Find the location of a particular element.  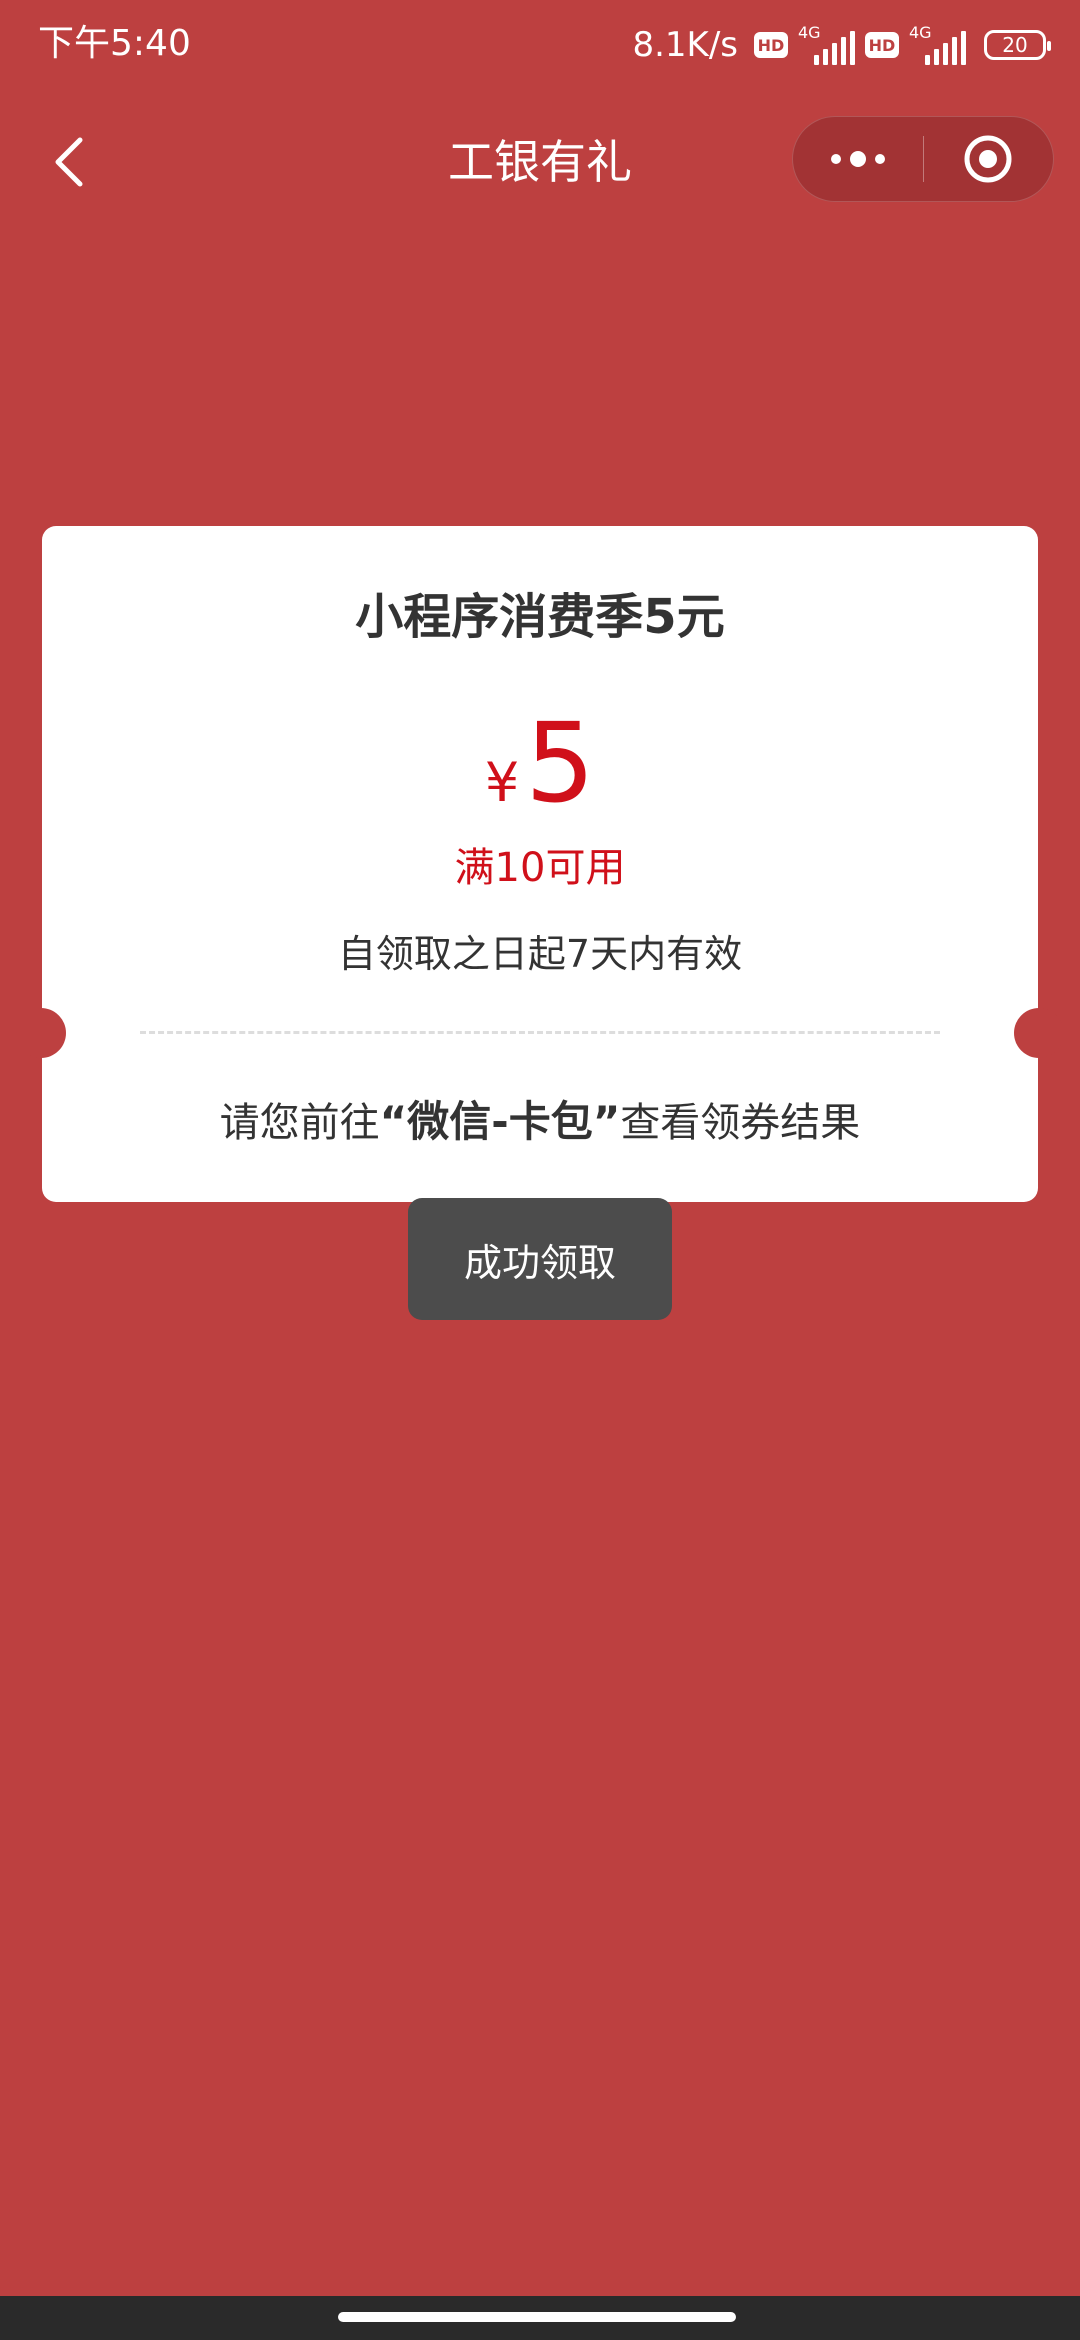

coupon-instruction: 请您前往“微信-卡包”查看领券结果 is located at coordinates (540, 1122).